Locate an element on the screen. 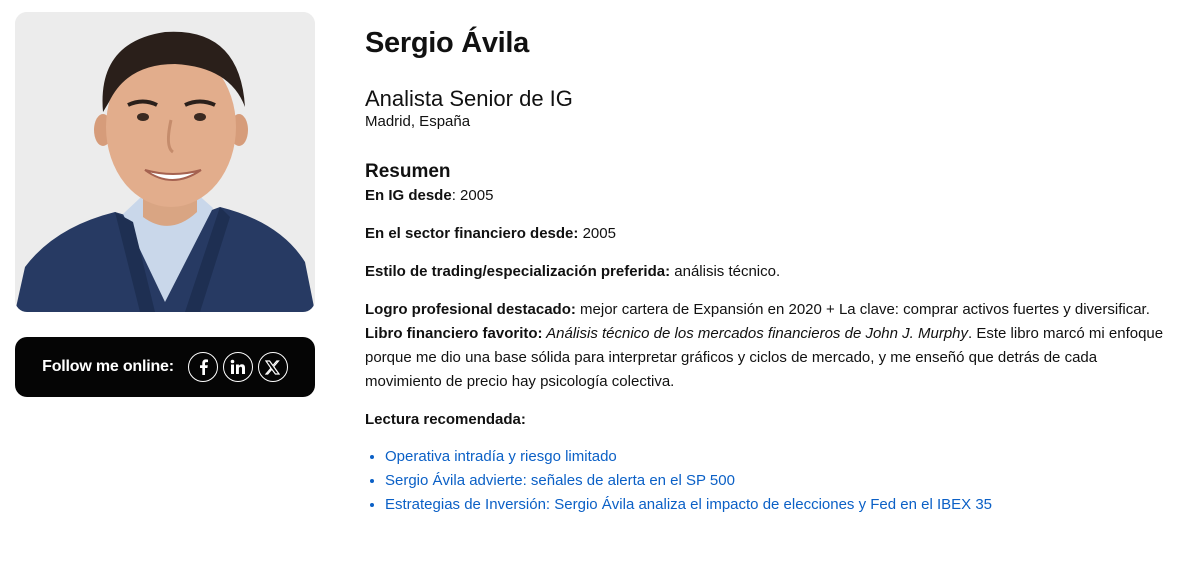 This screenshot has height=562, width=1188. profile-role: Analista Senior de IG is located at coordinates (469, 98).